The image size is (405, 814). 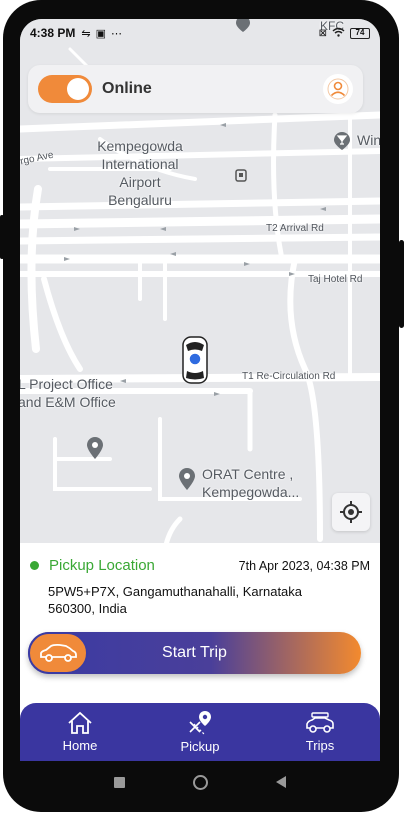 I want to click on card-icon: ▣, so click(x=100, y=33).